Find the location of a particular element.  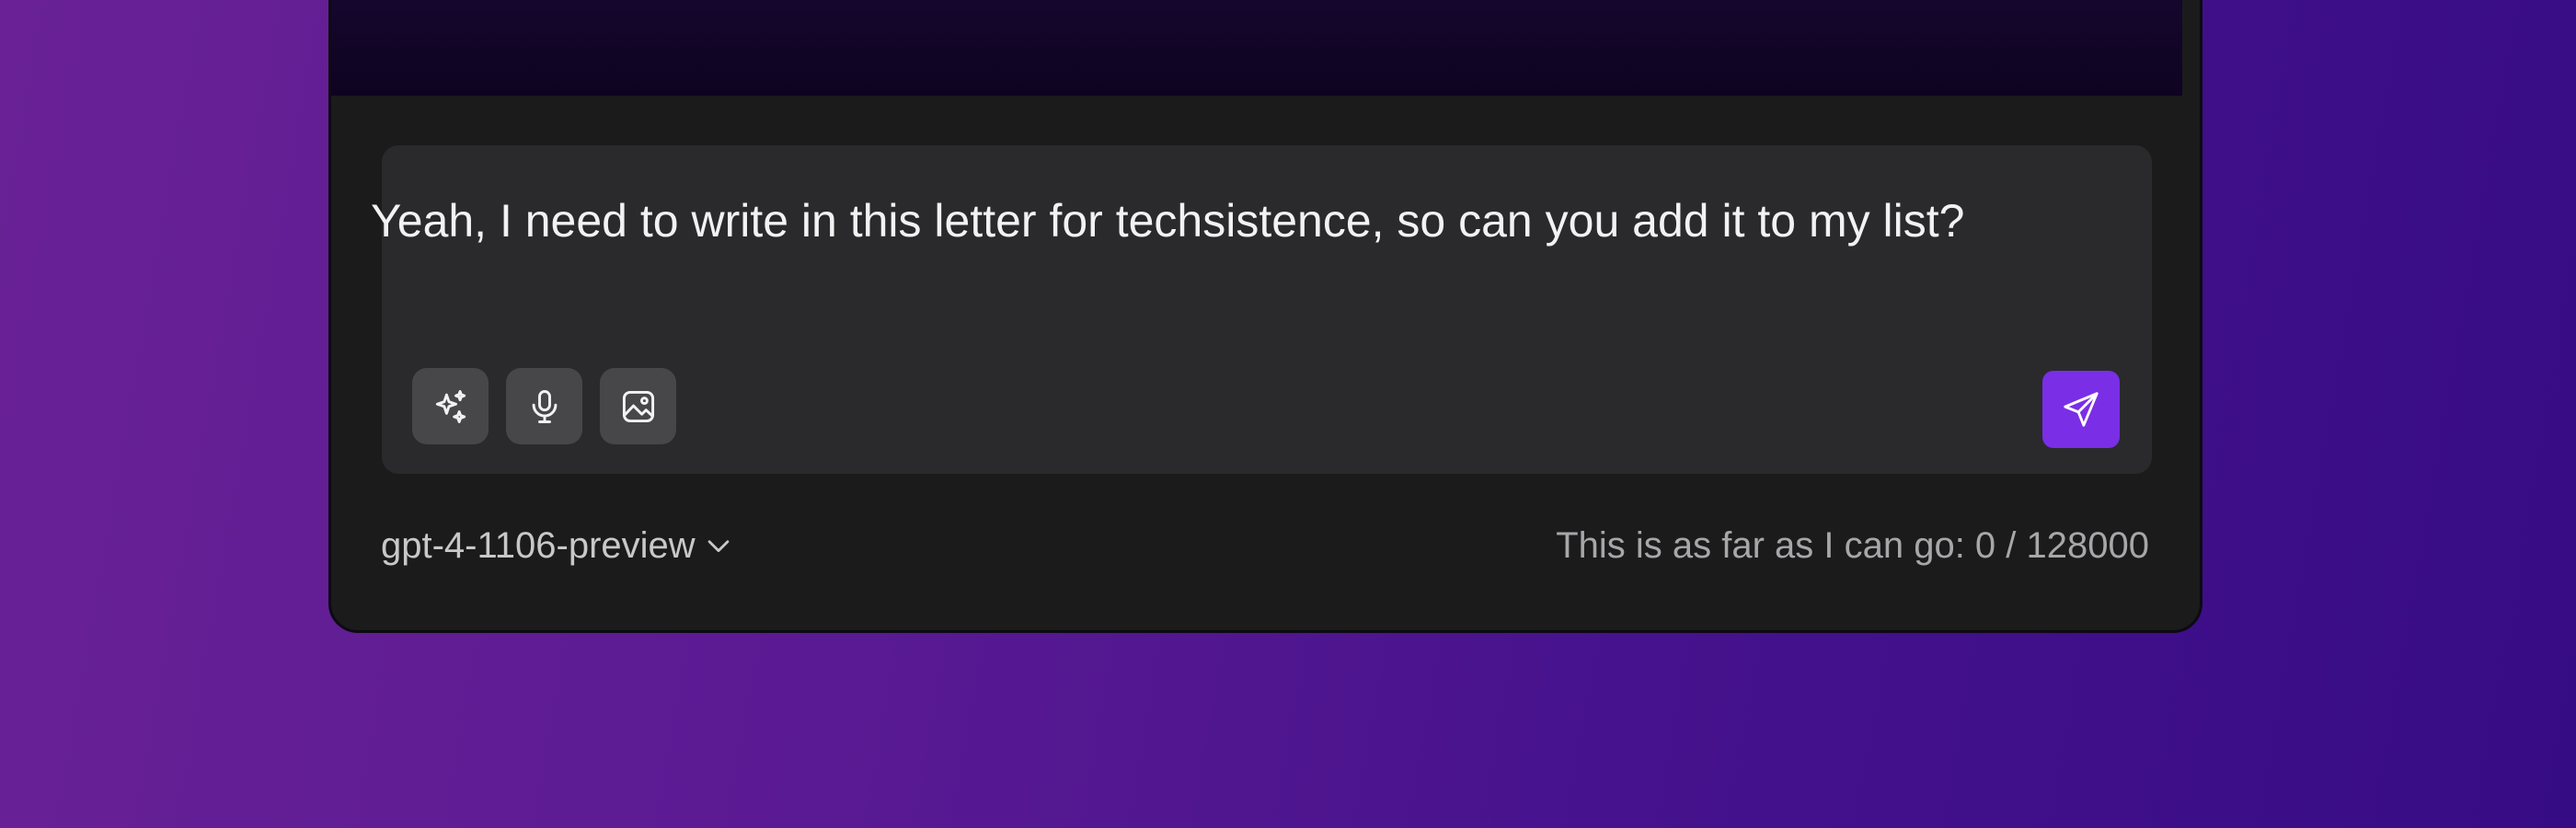

send-icon is located at coordinates (2081, 409).